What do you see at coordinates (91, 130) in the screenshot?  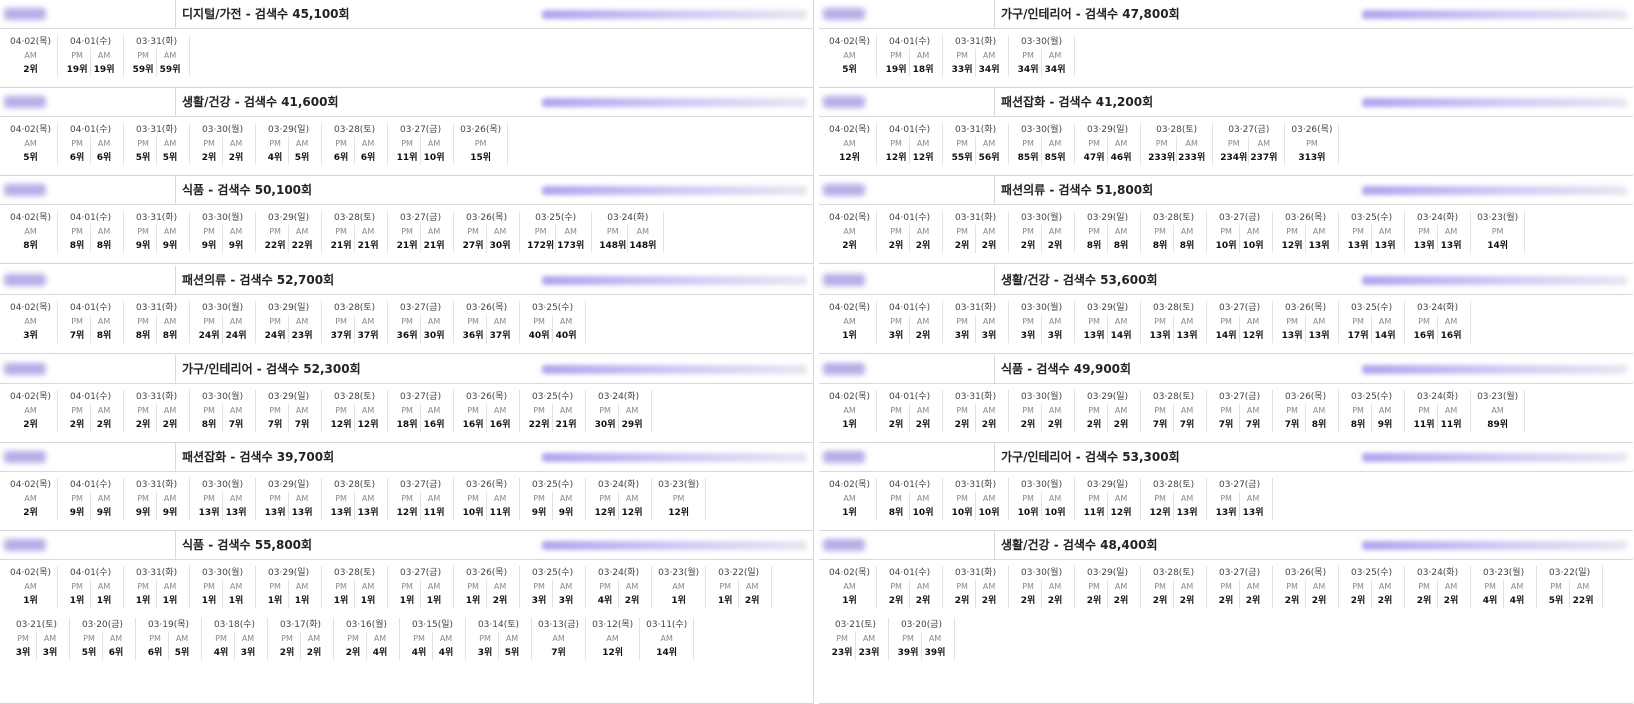 I see `day-date: 04·01(수)` at bounding box center [91, 130].